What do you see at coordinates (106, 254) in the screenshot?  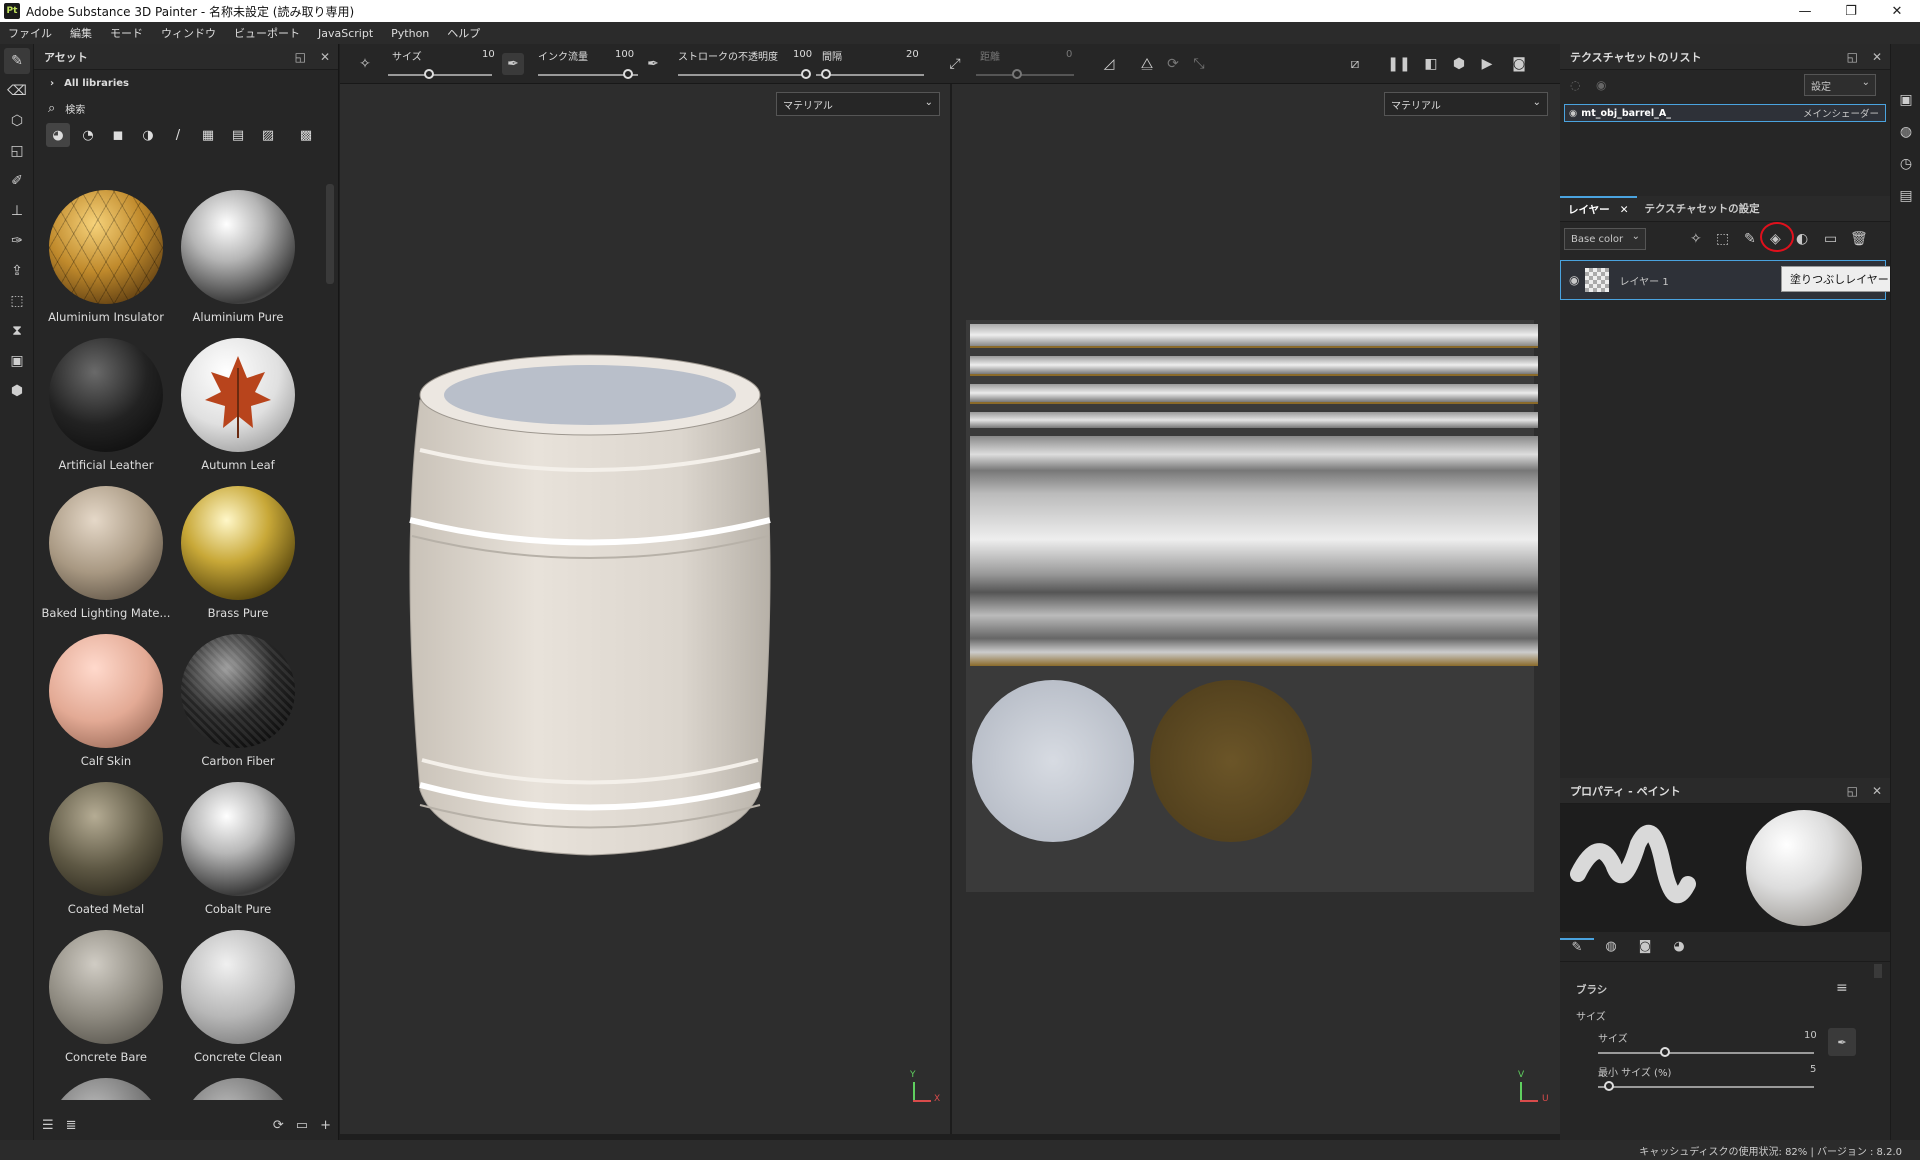 I see `asset-tile: Aluminium Insulator` at bounding box center [106, 254].